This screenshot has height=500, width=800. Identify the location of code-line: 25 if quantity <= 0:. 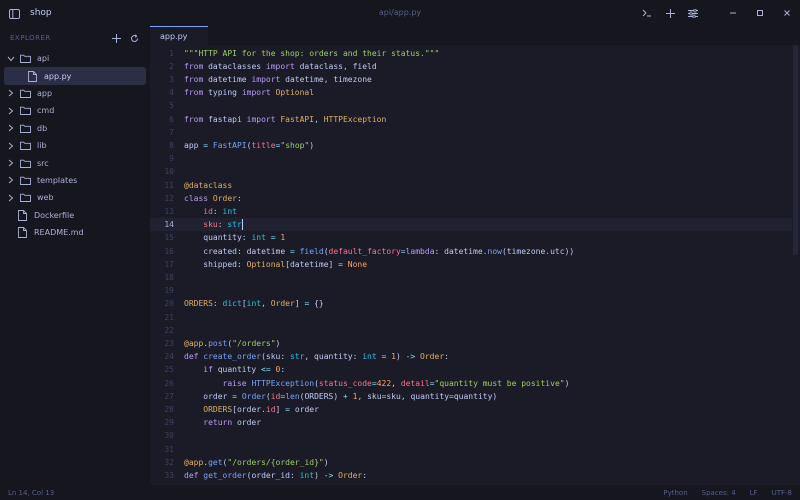
(471, 369).